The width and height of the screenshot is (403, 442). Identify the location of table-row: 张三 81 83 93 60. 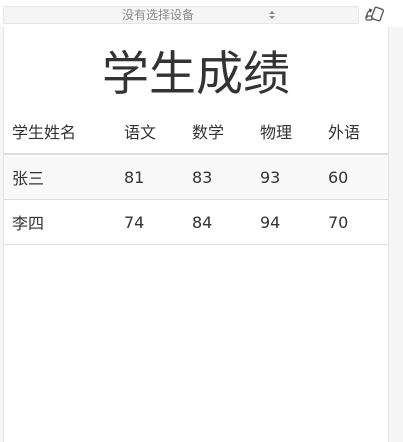
(196, 177).